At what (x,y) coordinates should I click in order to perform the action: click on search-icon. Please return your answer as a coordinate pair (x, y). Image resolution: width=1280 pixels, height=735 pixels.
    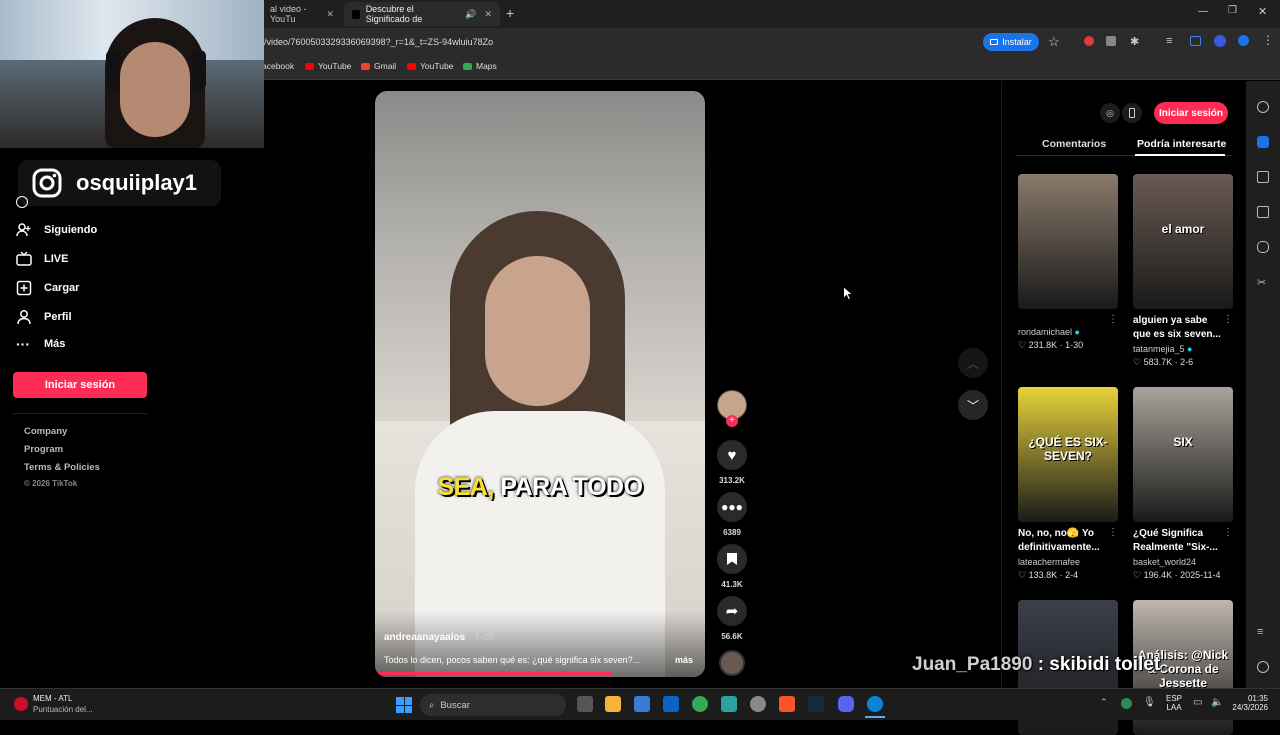
    Looking at the image, I should click on (1263, 107).